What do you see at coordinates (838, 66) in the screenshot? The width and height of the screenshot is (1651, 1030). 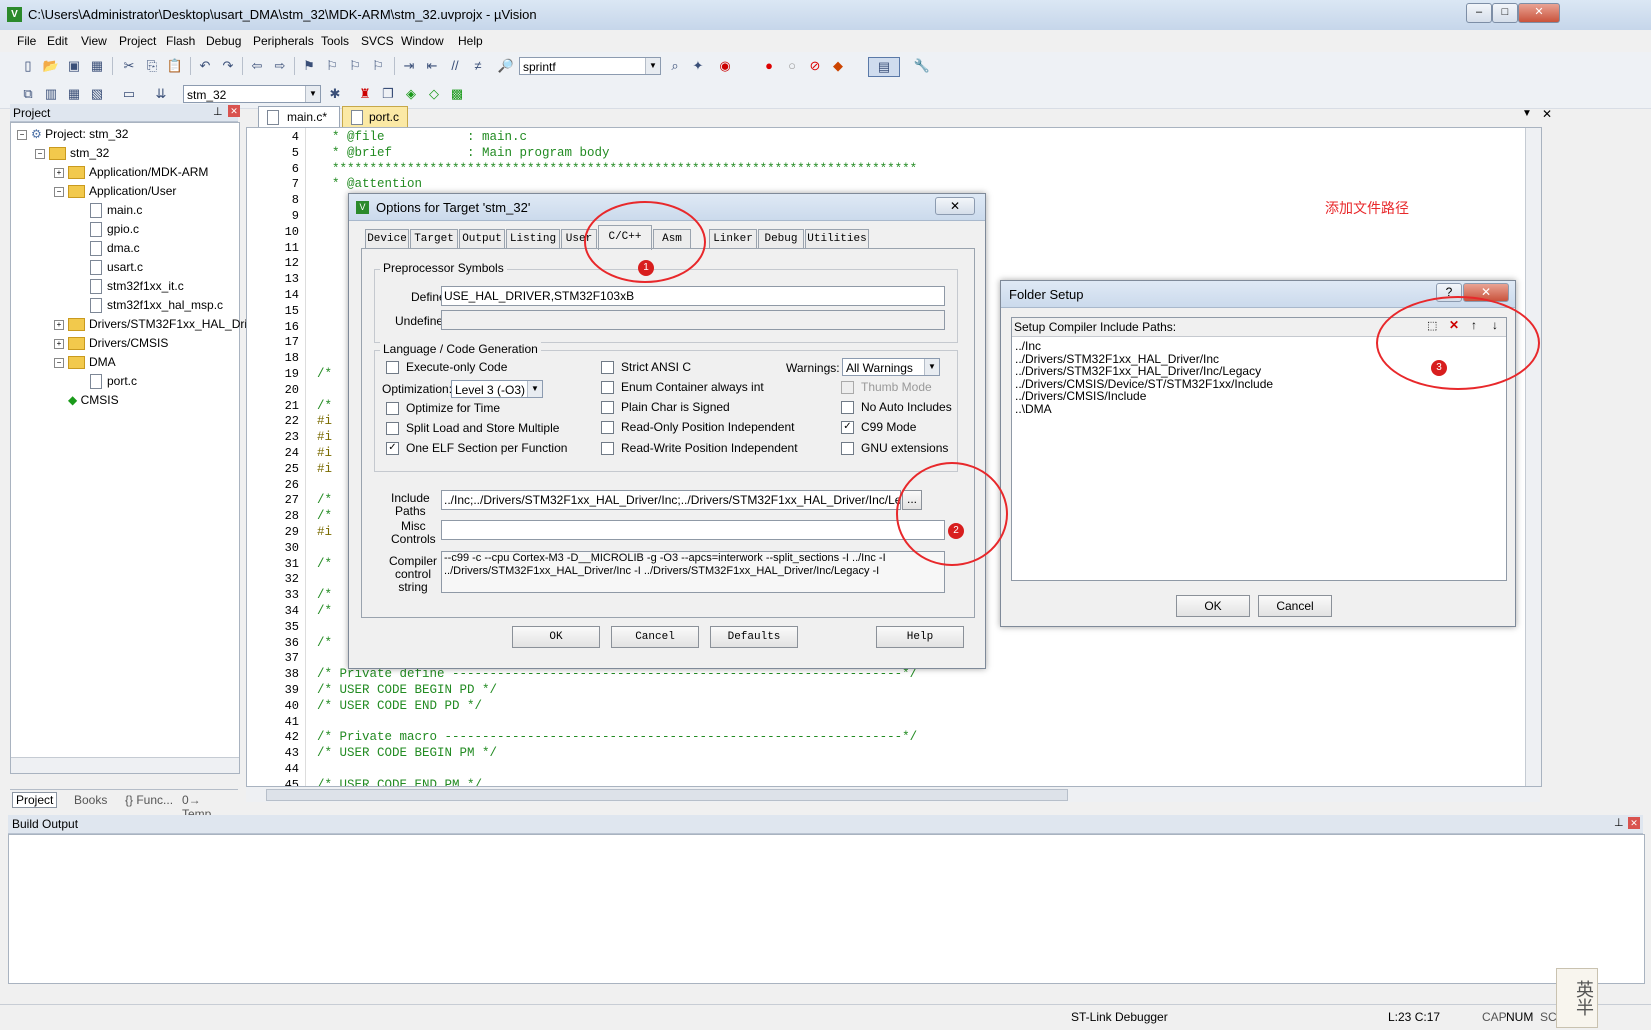 I see `kill-all-breakpoints-icon: ◆` at bounding box center [838, 66].